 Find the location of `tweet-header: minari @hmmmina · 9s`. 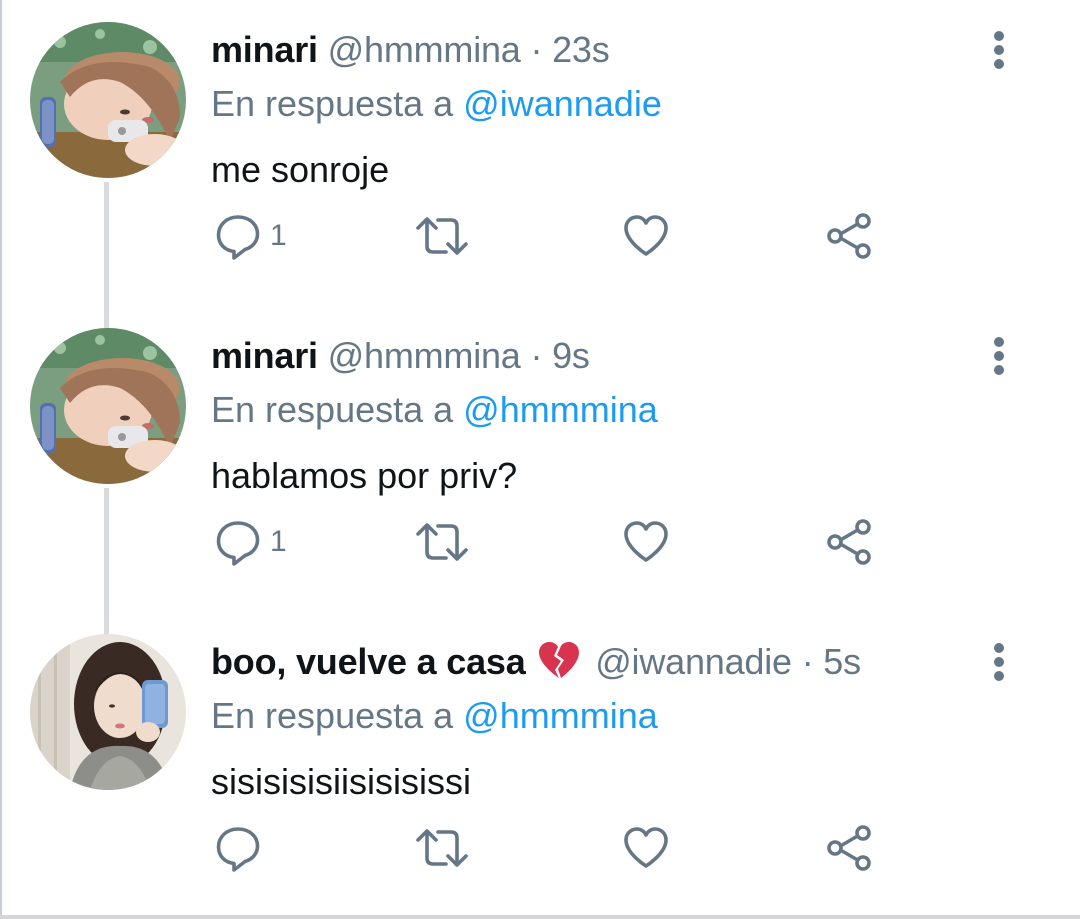

tweet-header: minari @hmmmina · 9s is located at coordinates (400, 356).